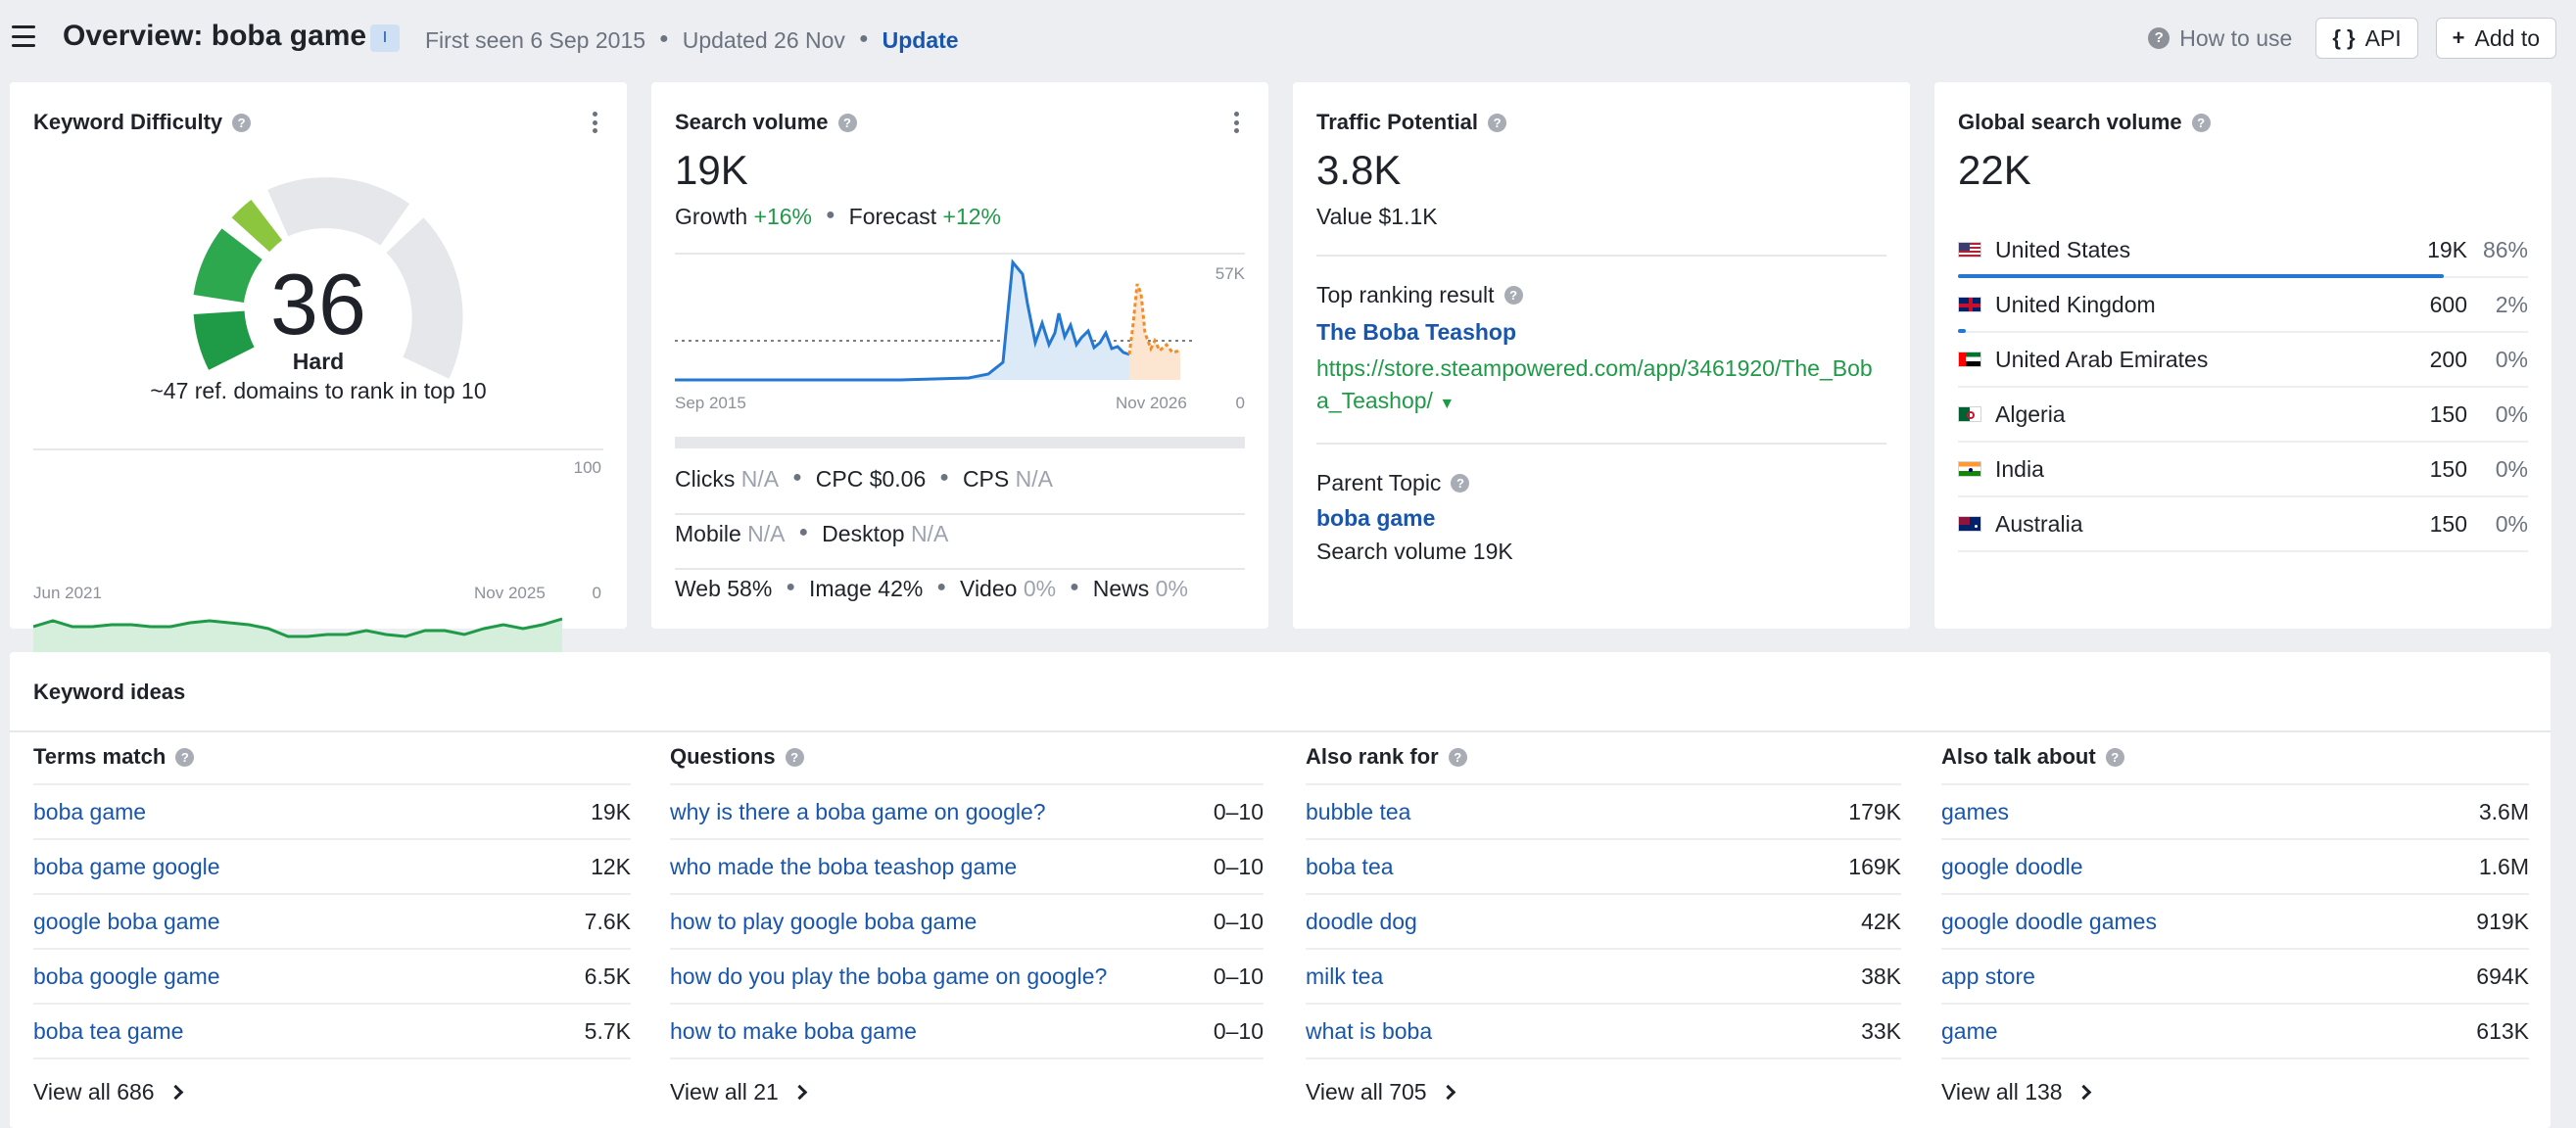  What do you see at coordinates (318, 304) in the screenshot?
I see `difficulty-score: 36` at bounding box center [318, 304].